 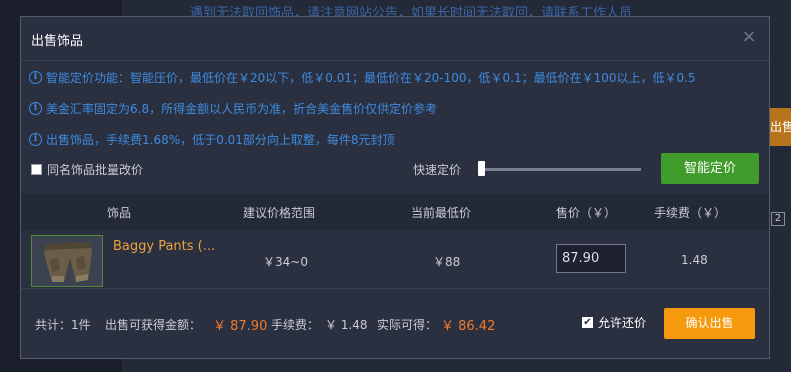 I want to click on amount-label: 出售可获得金额：, so click(x=153, y=325).